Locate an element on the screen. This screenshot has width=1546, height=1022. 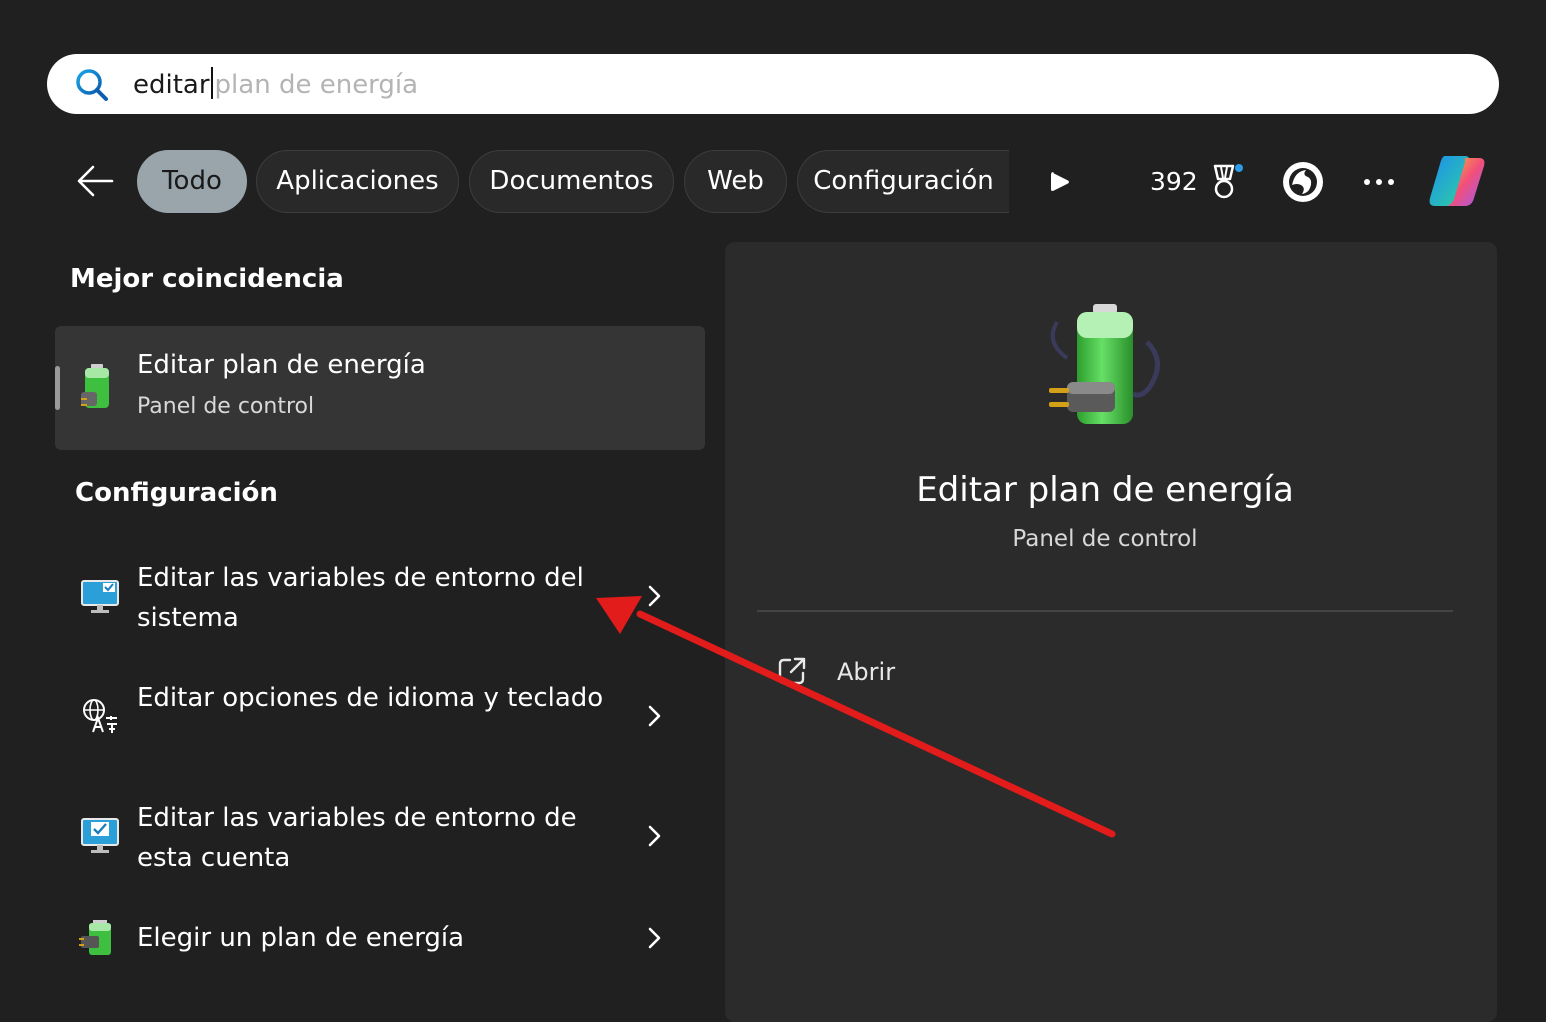
open-external-icon is located at coordinates (792, 671).